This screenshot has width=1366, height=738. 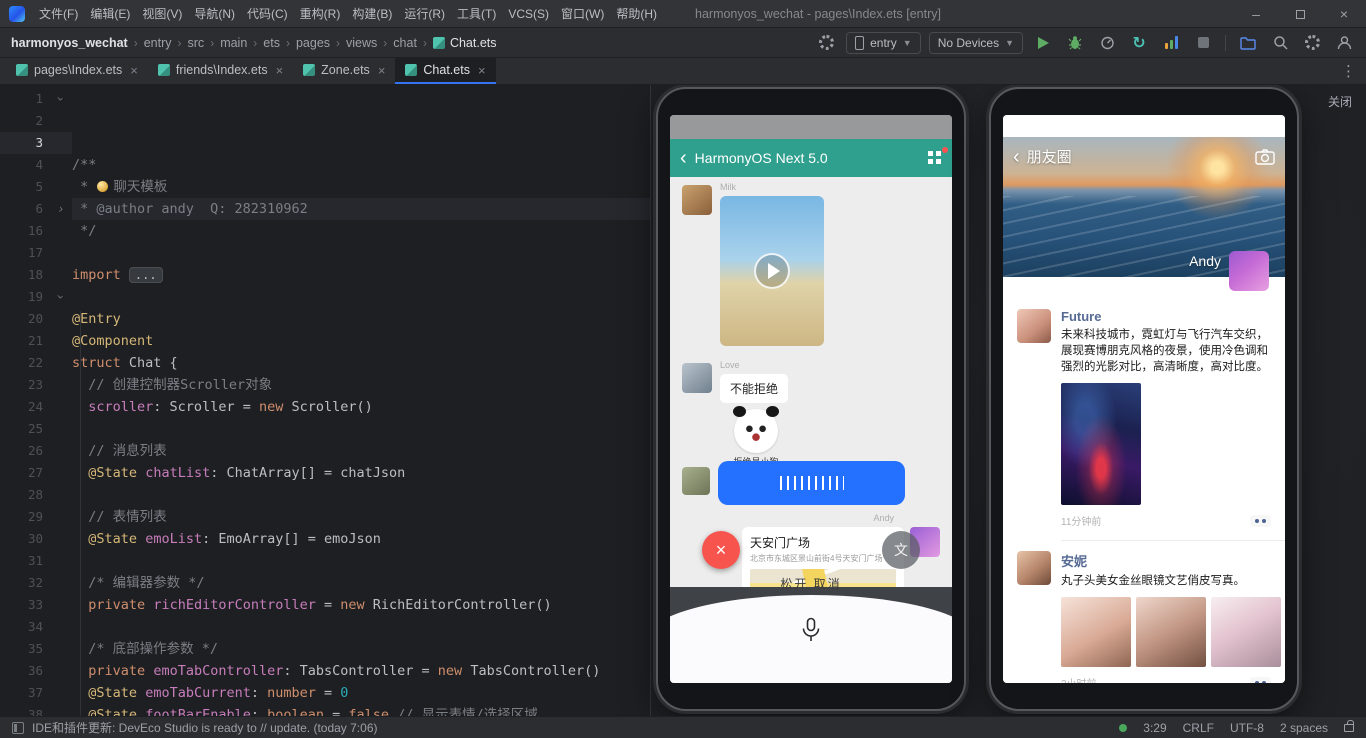 I want to click on caret-position: 3:29, so click(x=1154, y=728).